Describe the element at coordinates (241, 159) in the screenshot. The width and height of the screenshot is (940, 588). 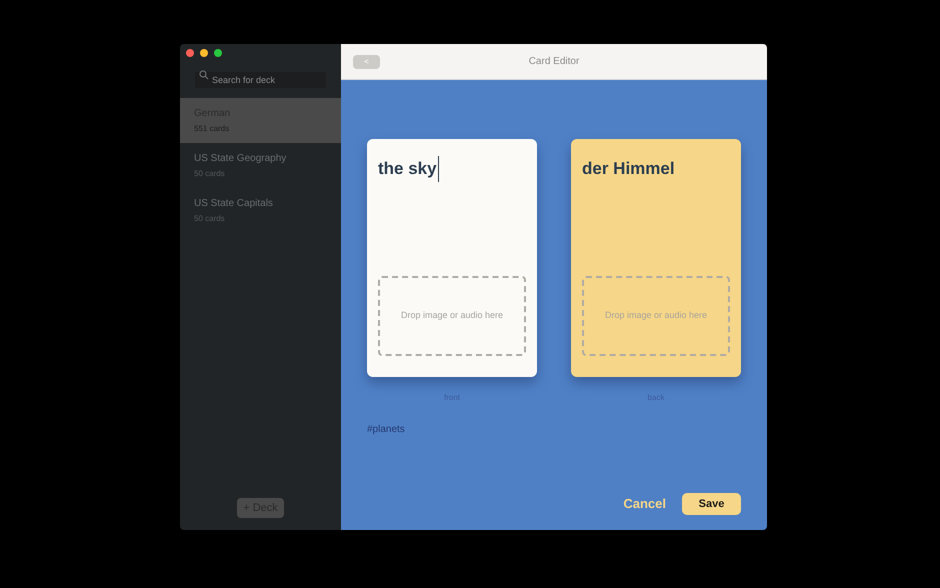
I see `deck-name: US State Geography` at that location.